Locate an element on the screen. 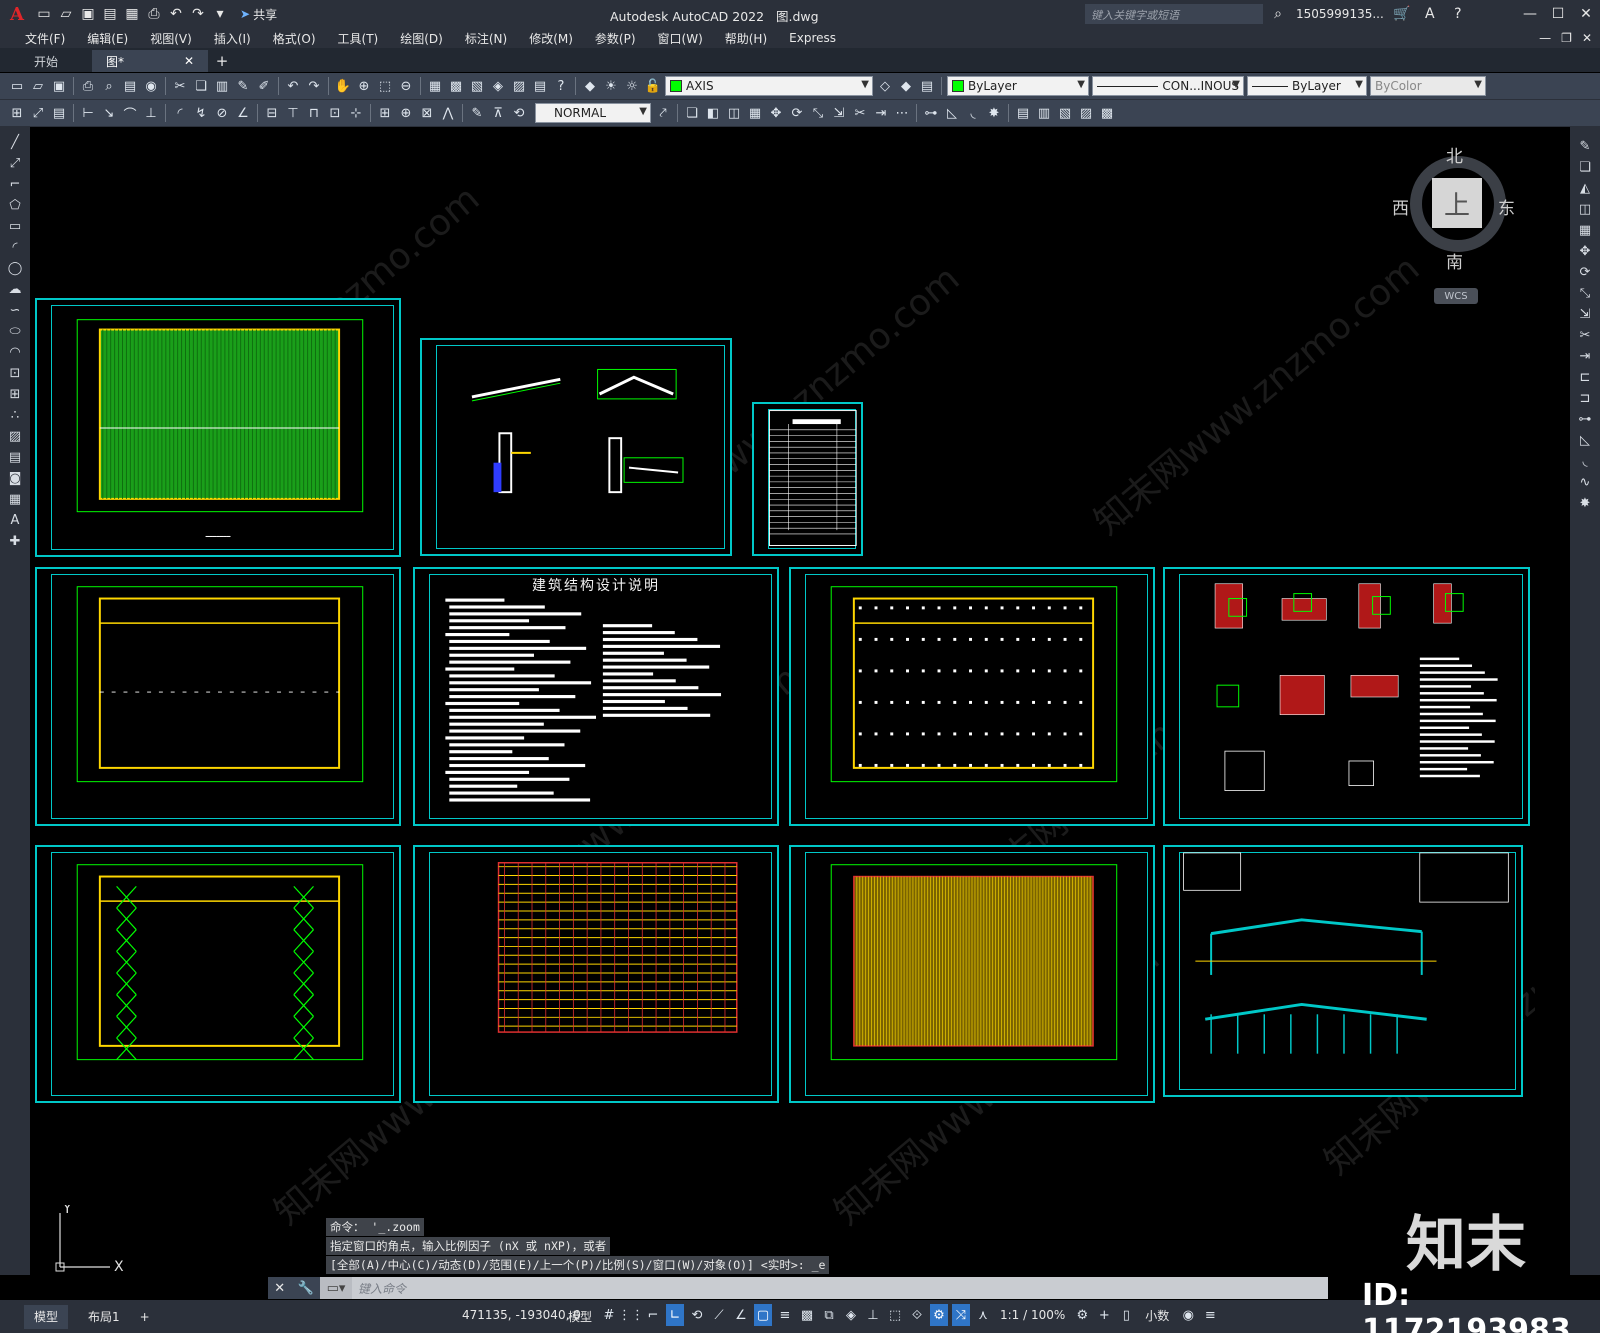  dim-update-icon: ⟲ is located at coordinates (519, 113).